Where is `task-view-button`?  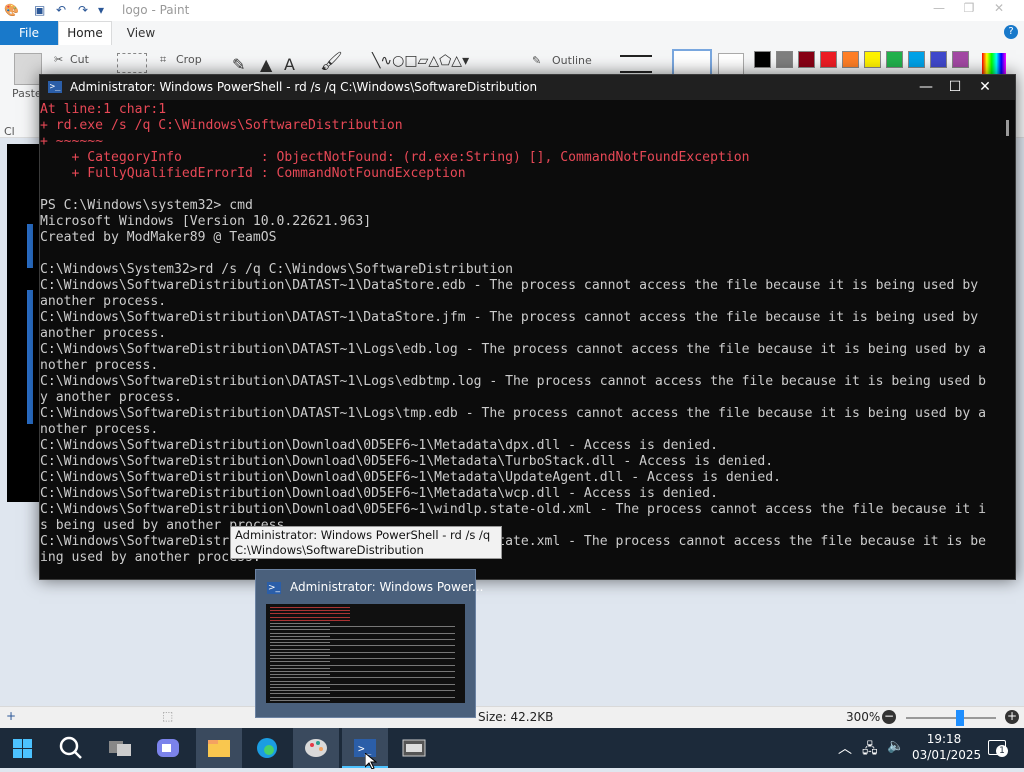 task-view-button is located at coordinates (120, 748).